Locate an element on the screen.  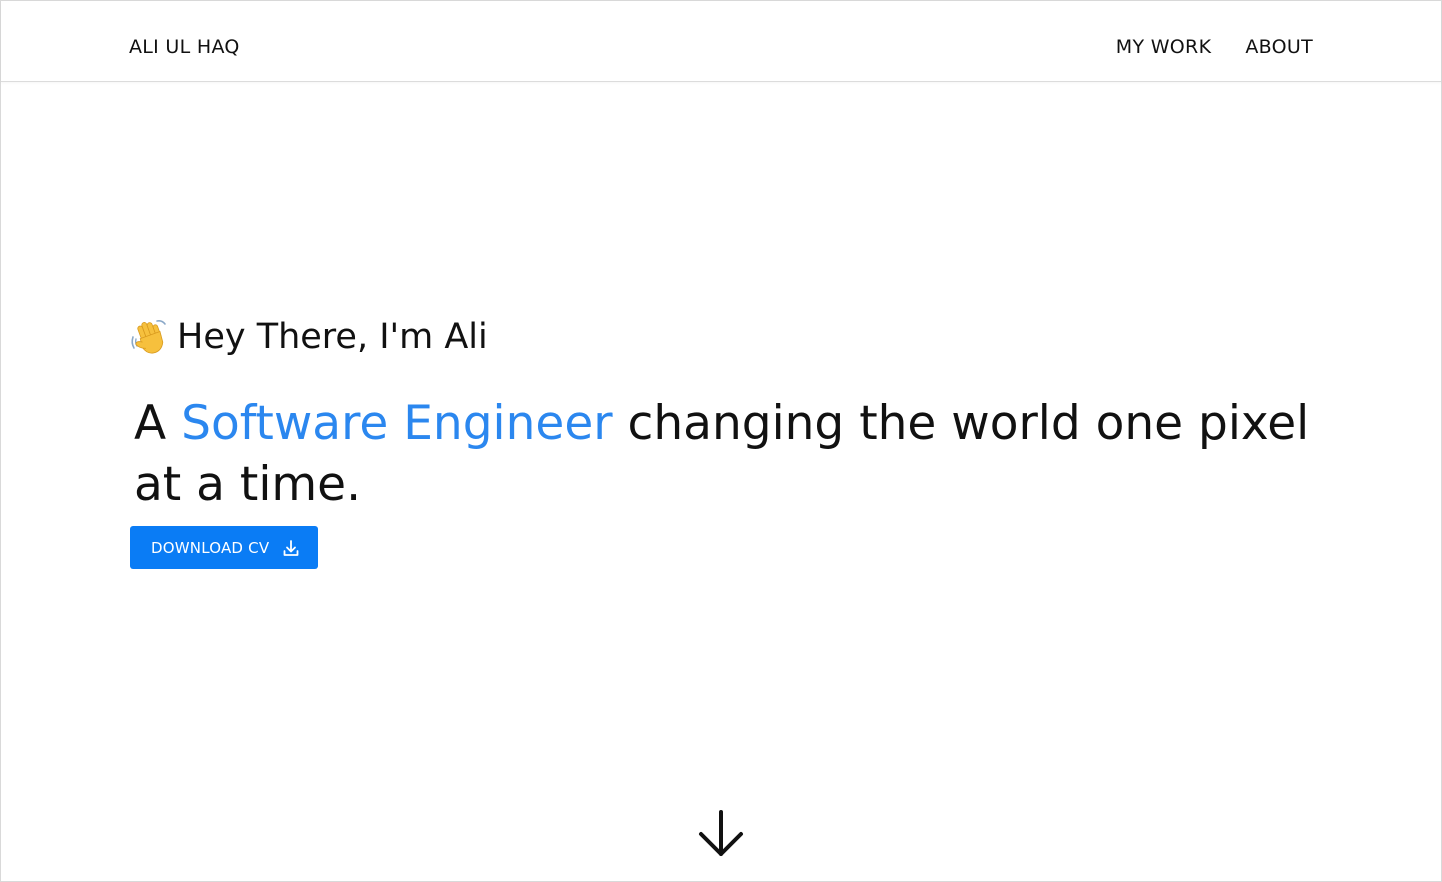
nav-links: MY WORK ABOUT is located at coordinates (1214, 47).